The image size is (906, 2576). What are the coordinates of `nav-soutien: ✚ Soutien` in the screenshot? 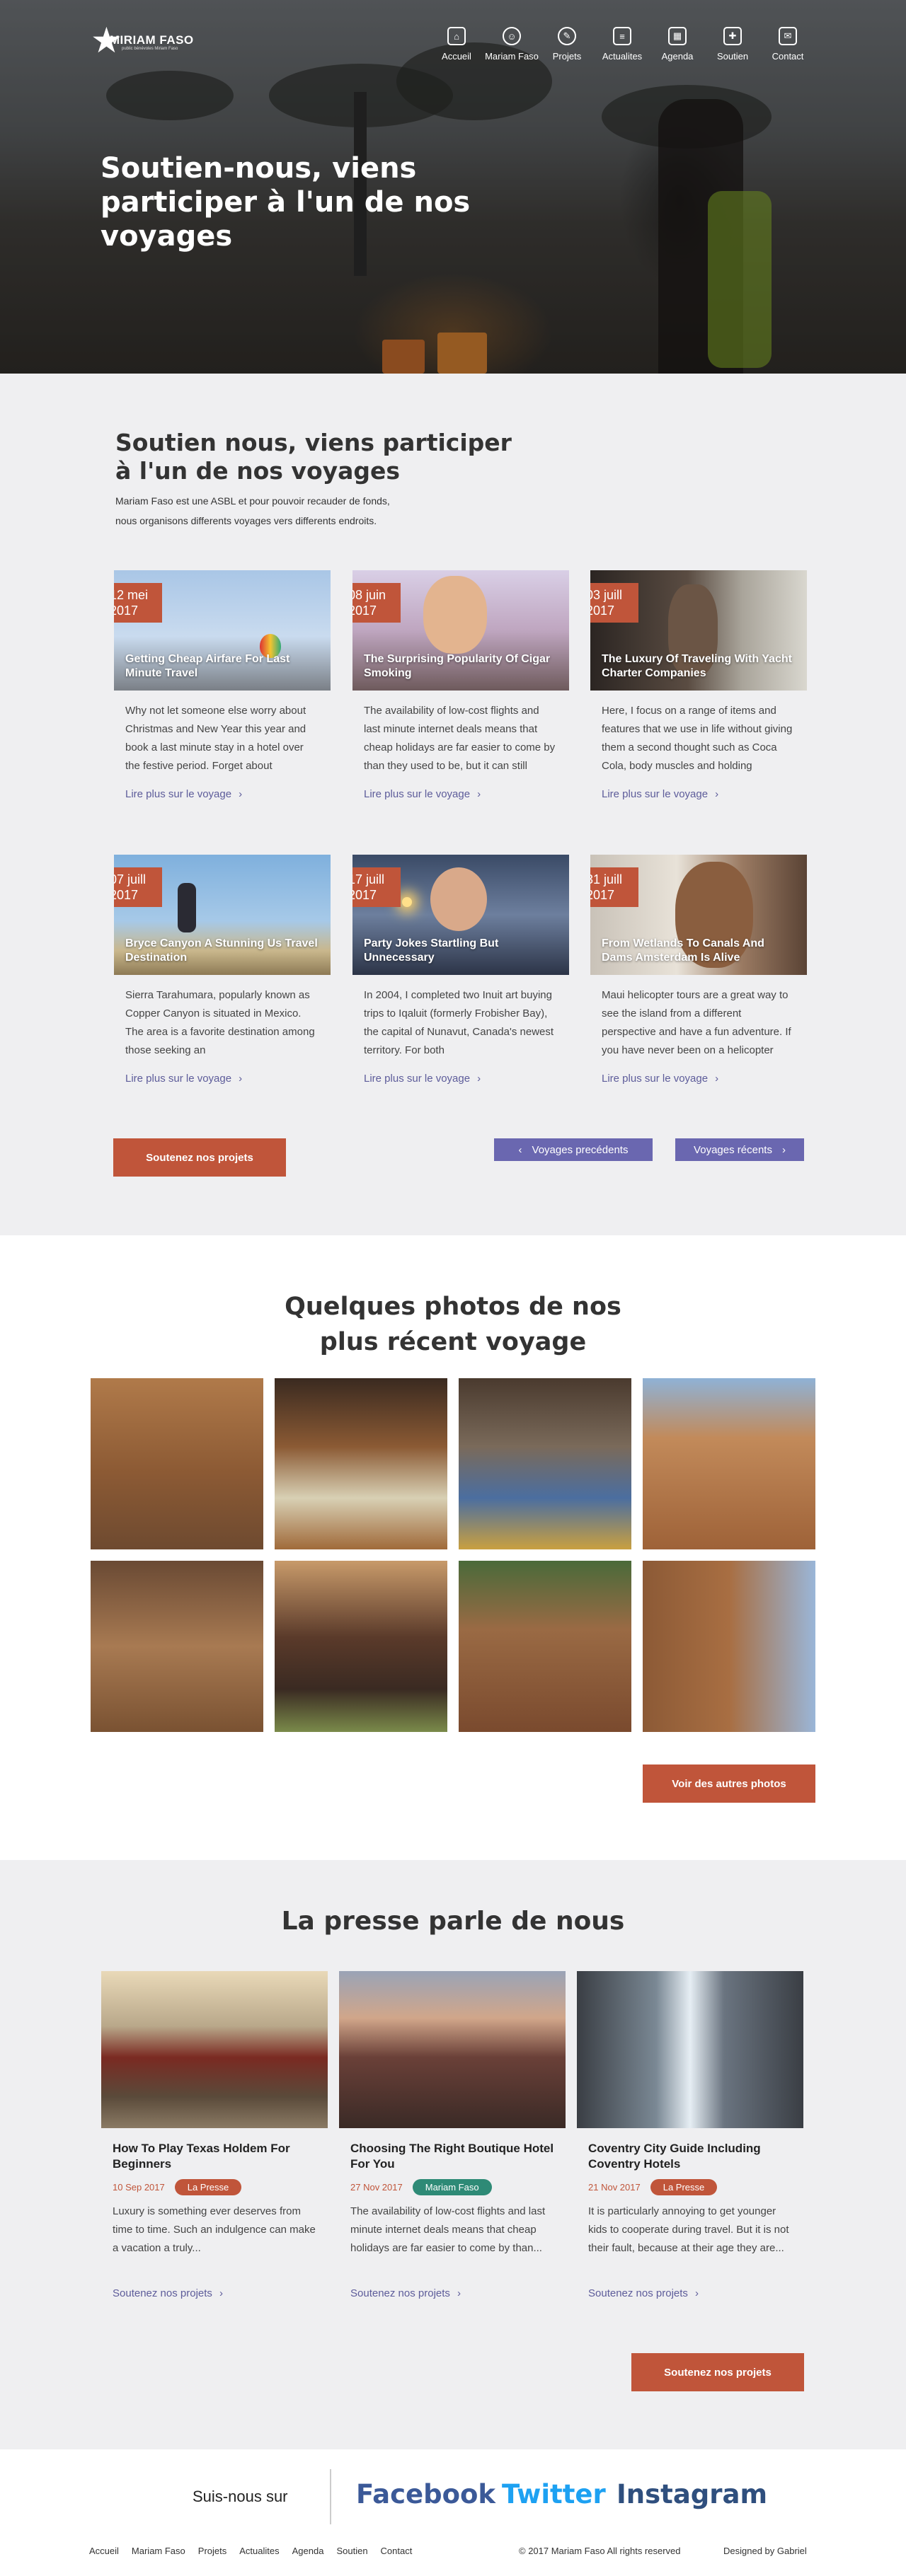 It's located at (732, 44).